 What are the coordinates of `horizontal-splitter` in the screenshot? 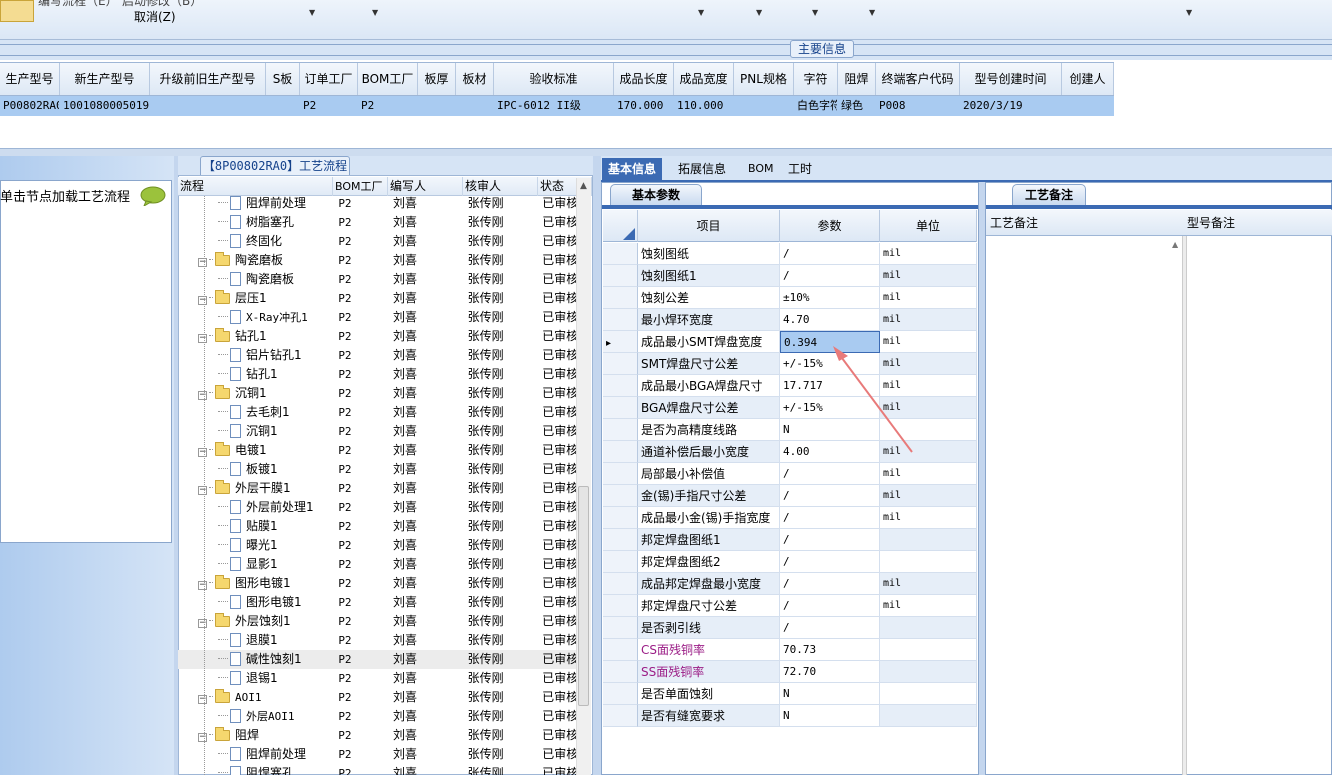 It's located at (666, 152).